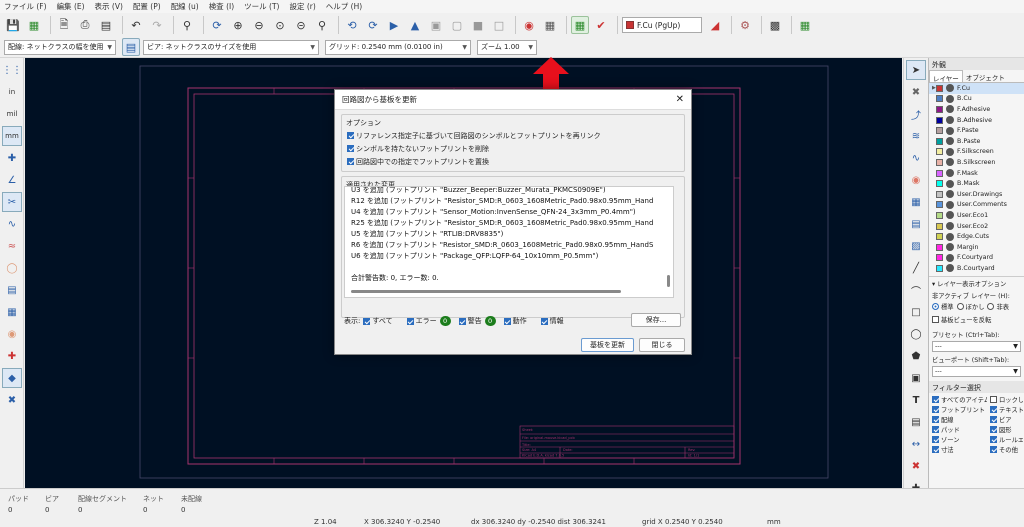 This screenshot has height=527, width=1024. What do you see at coordinates (976, 162) in the screenshot?
I see `layer-row: B.Silkscreen` at bounding box center [976, 162].